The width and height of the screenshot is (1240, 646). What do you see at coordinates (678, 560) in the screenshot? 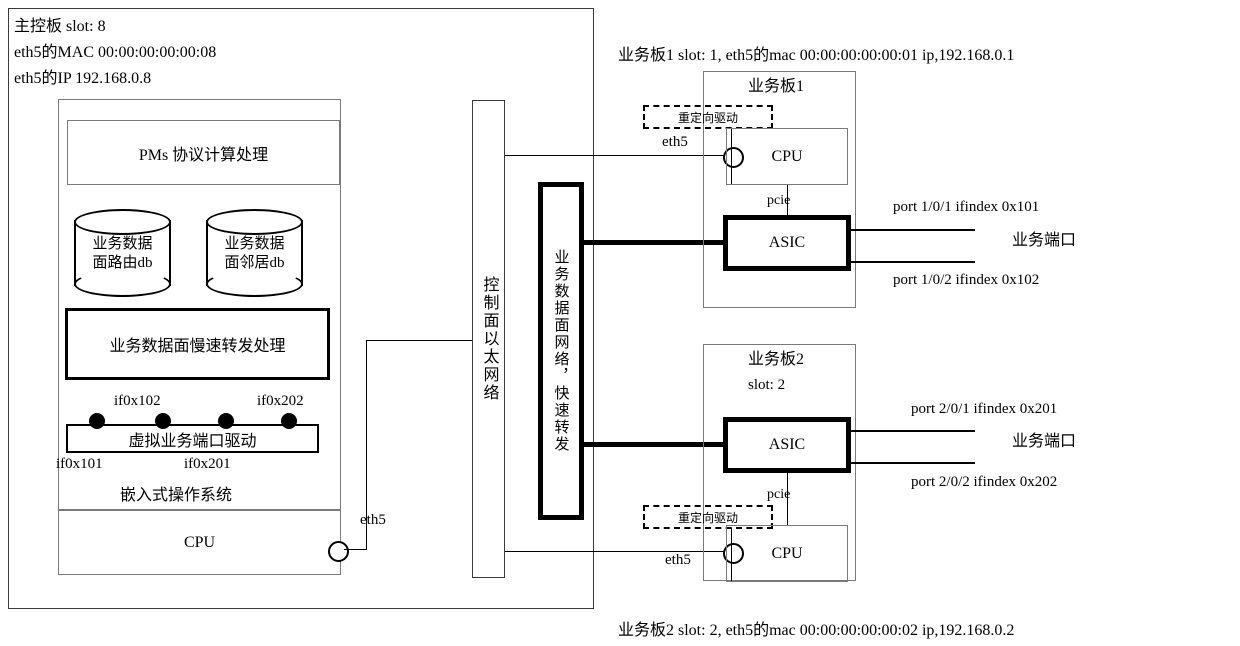
I see `board2-eth5-label: eth5` at bounding box center [678, 560].